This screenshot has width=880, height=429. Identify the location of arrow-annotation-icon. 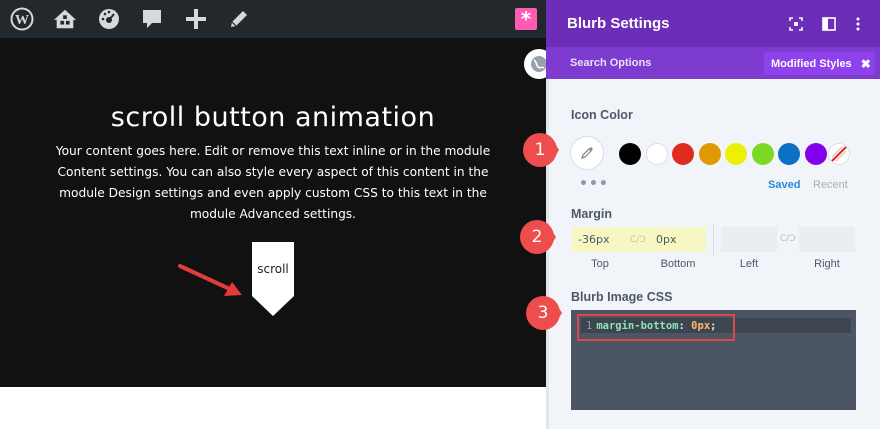
(210, 280).